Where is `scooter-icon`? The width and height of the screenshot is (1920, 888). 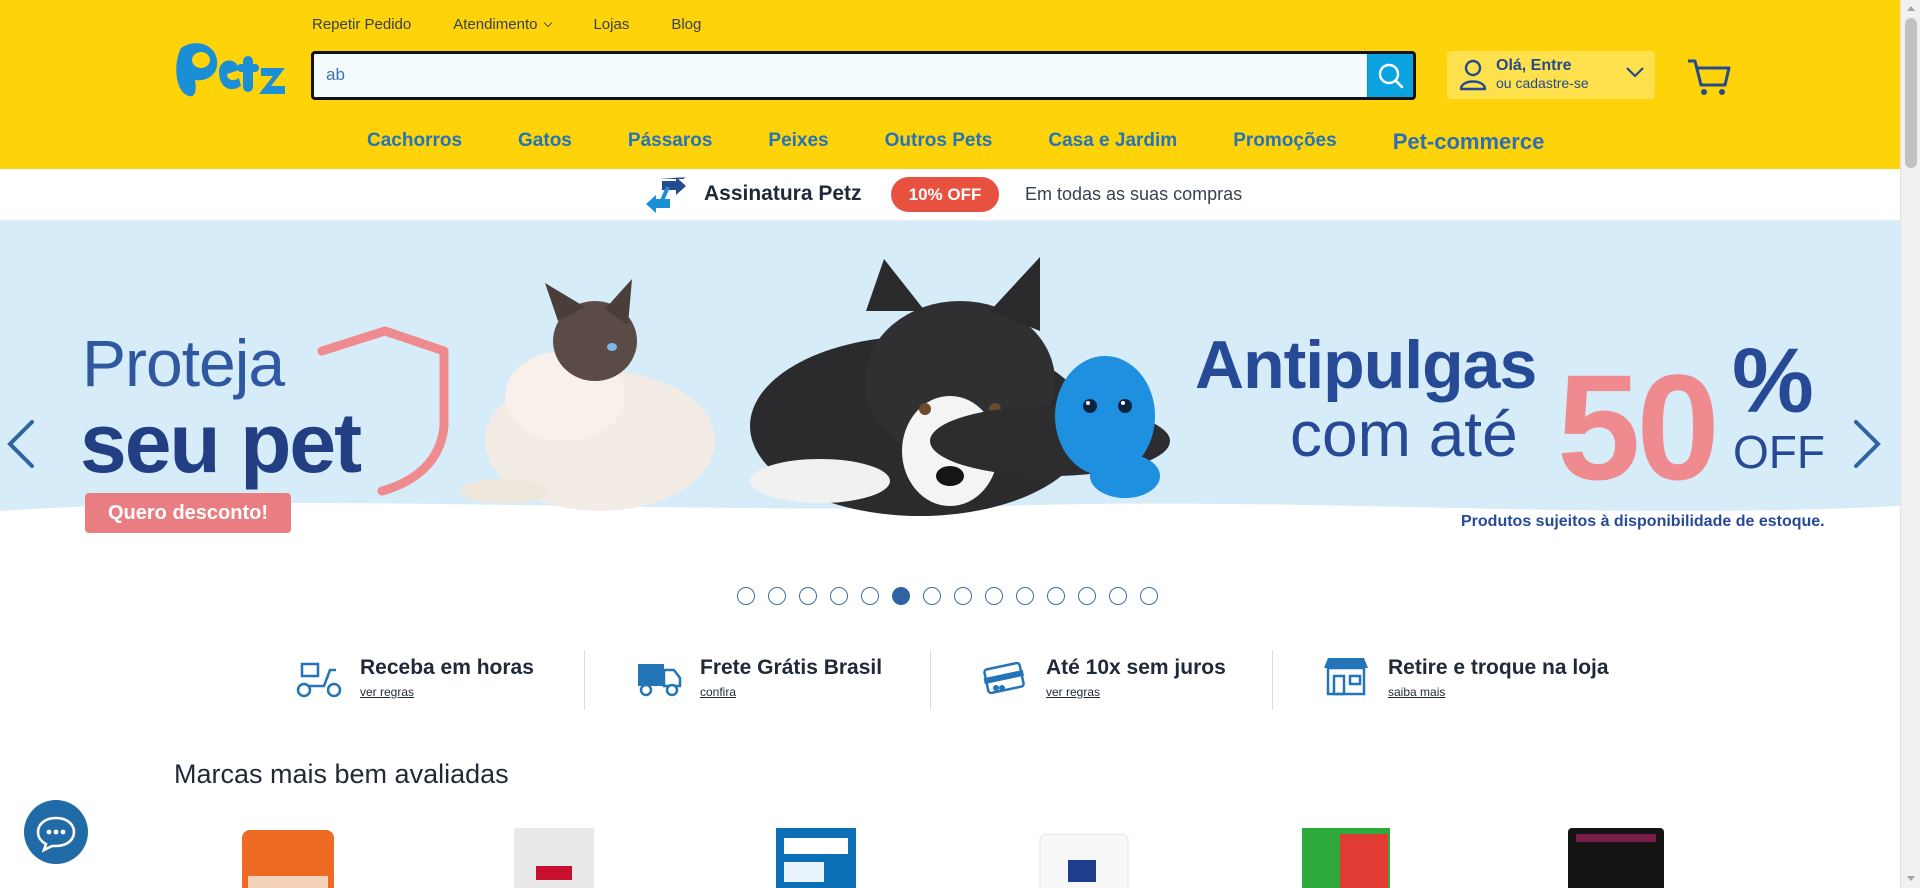
scooter-icon is located at coordinates (319, 680).